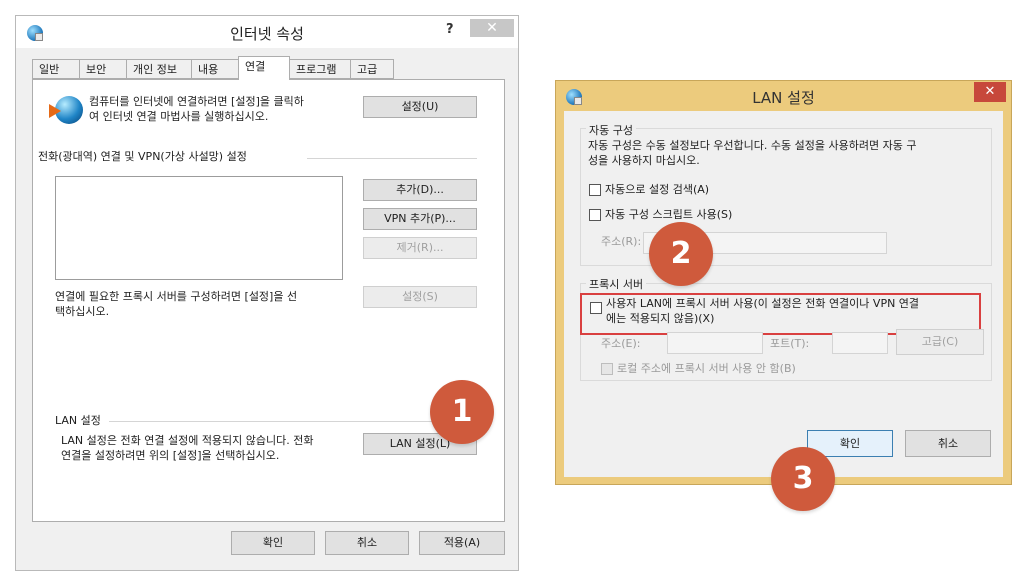 This screenshot has width=1030, height=587. Describe the element at coordinates (78, 420) in the screenshot. I see `lan-heading: LAN 설정` at that location.